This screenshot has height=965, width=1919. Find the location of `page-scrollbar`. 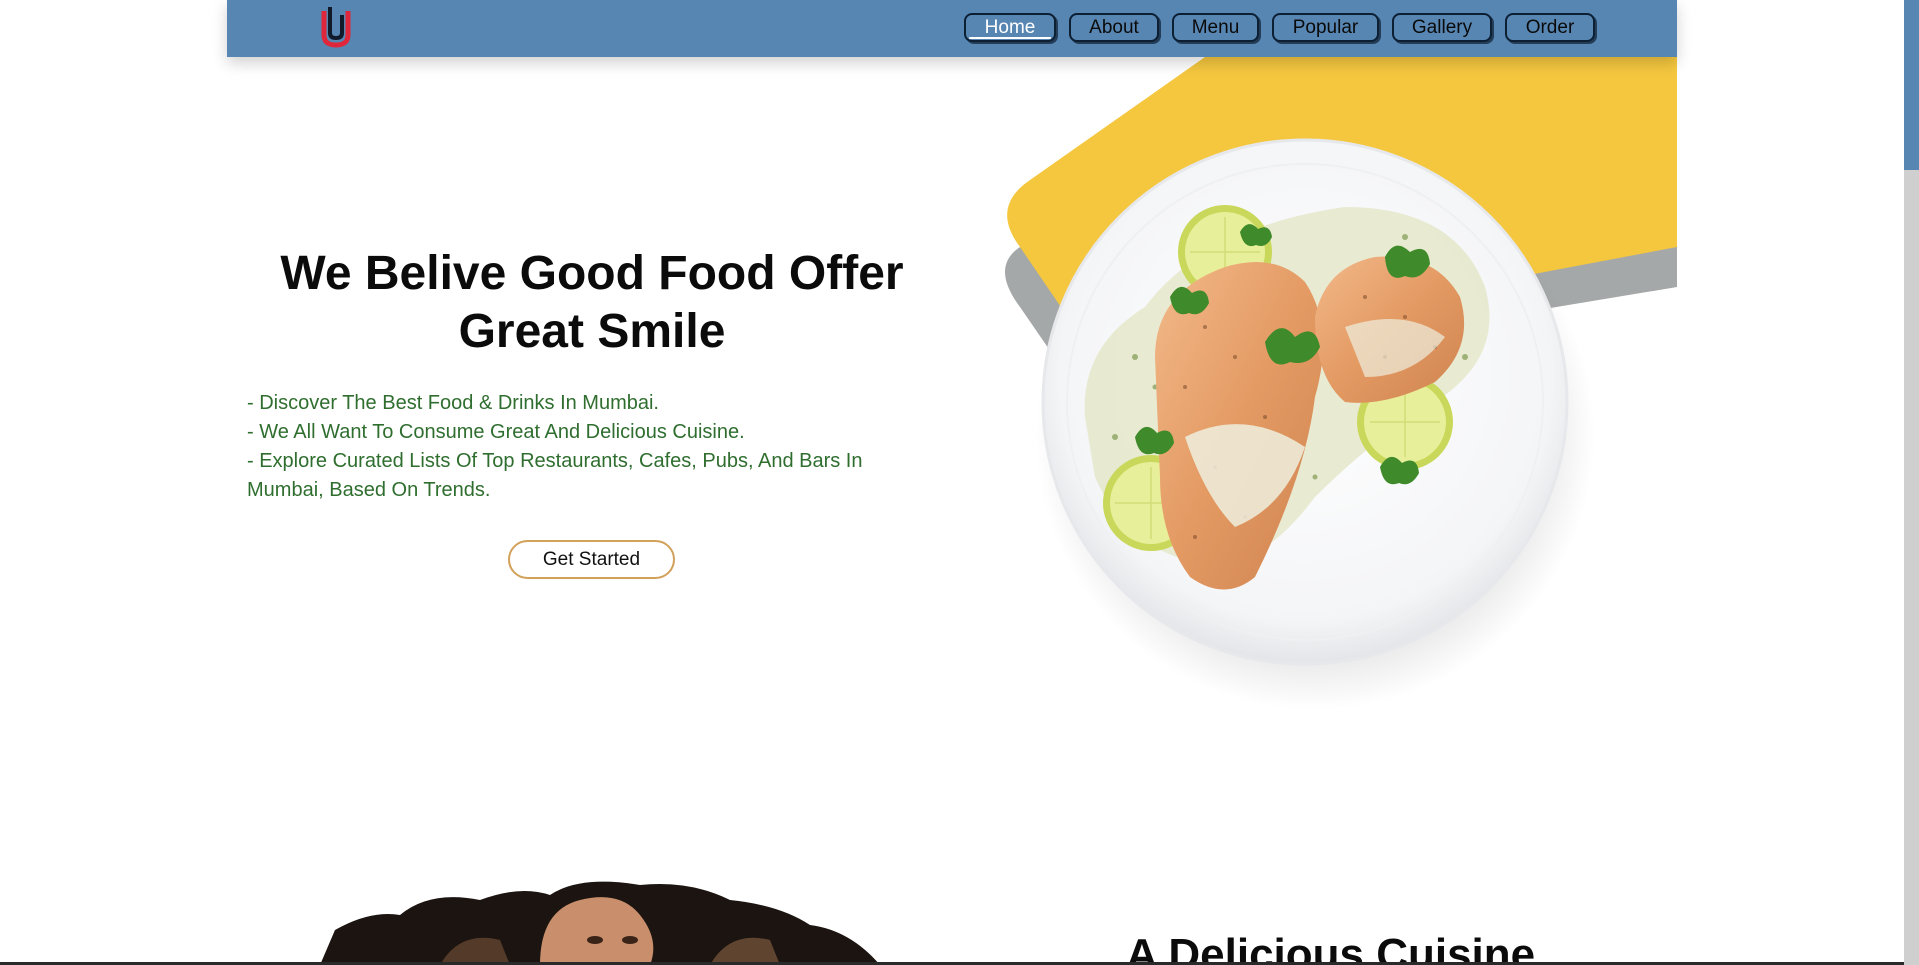

page-scrollbar is located at coordinates (1911, 482).